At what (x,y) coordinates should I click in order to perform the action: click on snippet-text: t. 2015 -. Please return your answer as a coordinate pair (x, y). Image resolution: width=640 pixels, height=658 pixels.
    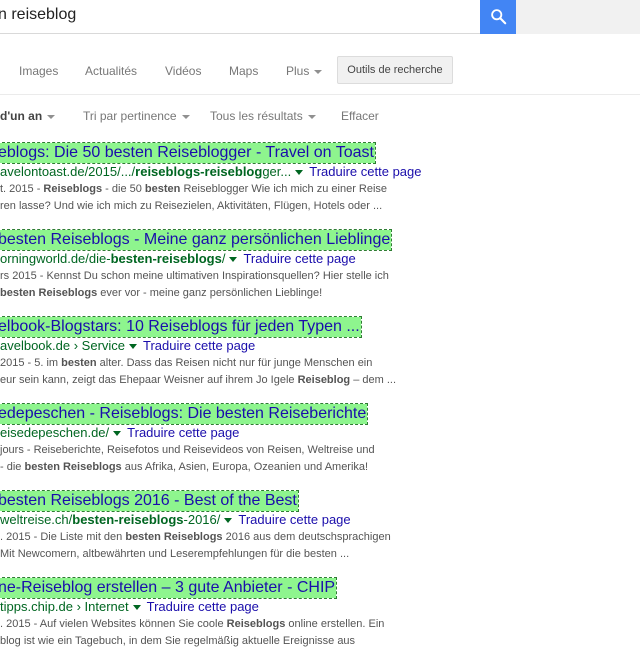
    Looking at the image, I should click on (22, 189).